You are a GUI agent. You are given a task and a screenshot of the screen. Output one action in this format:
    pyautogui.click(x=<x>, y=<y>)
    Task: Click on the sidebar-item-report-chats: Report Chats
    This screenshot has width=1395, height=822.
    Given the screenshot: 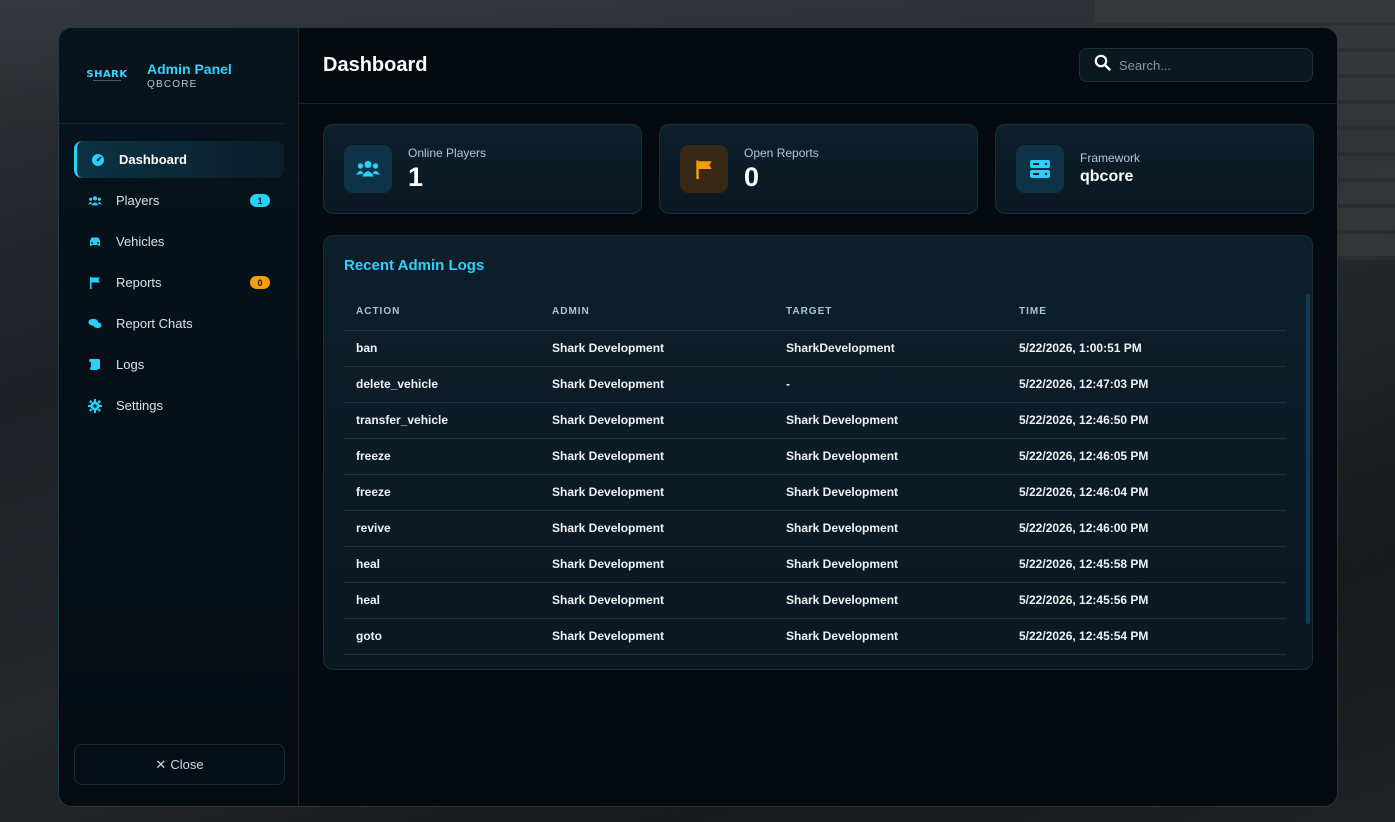 What is the action you would take?
    pyautogui.click(x=179, y=323)
    